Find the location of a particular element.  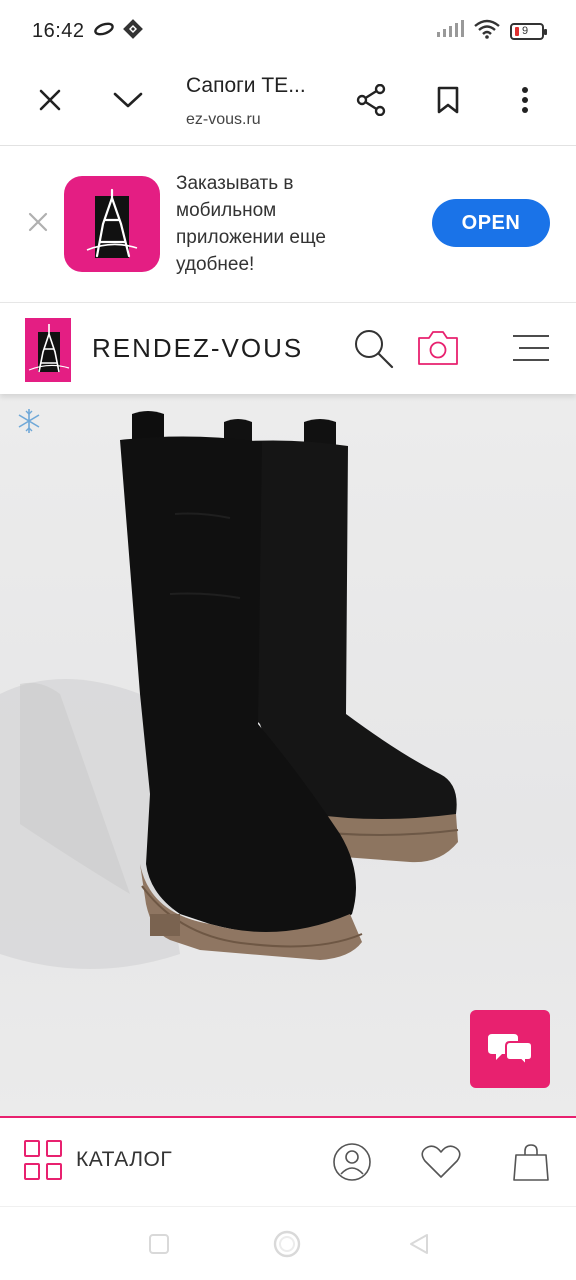

infinity-icon is located at coordinates (104, 31).